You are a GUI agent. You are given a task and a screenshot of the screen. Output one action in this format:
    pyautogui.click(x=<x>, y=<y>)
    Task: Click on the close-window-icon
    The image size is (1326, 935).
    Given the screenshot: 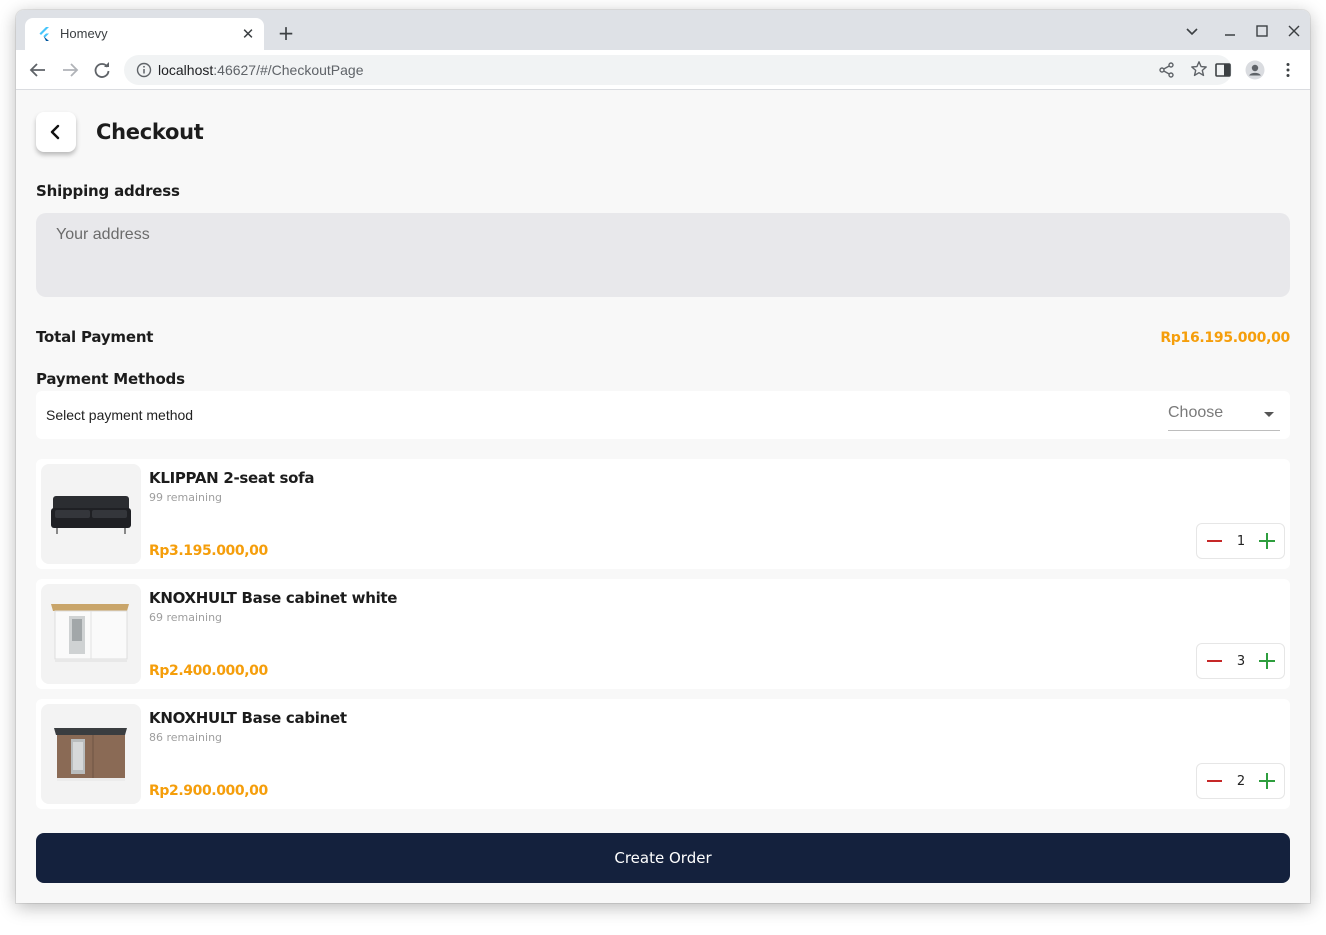 What is the action you would take?
    pyautogui.click(x=1294, y=31)
    